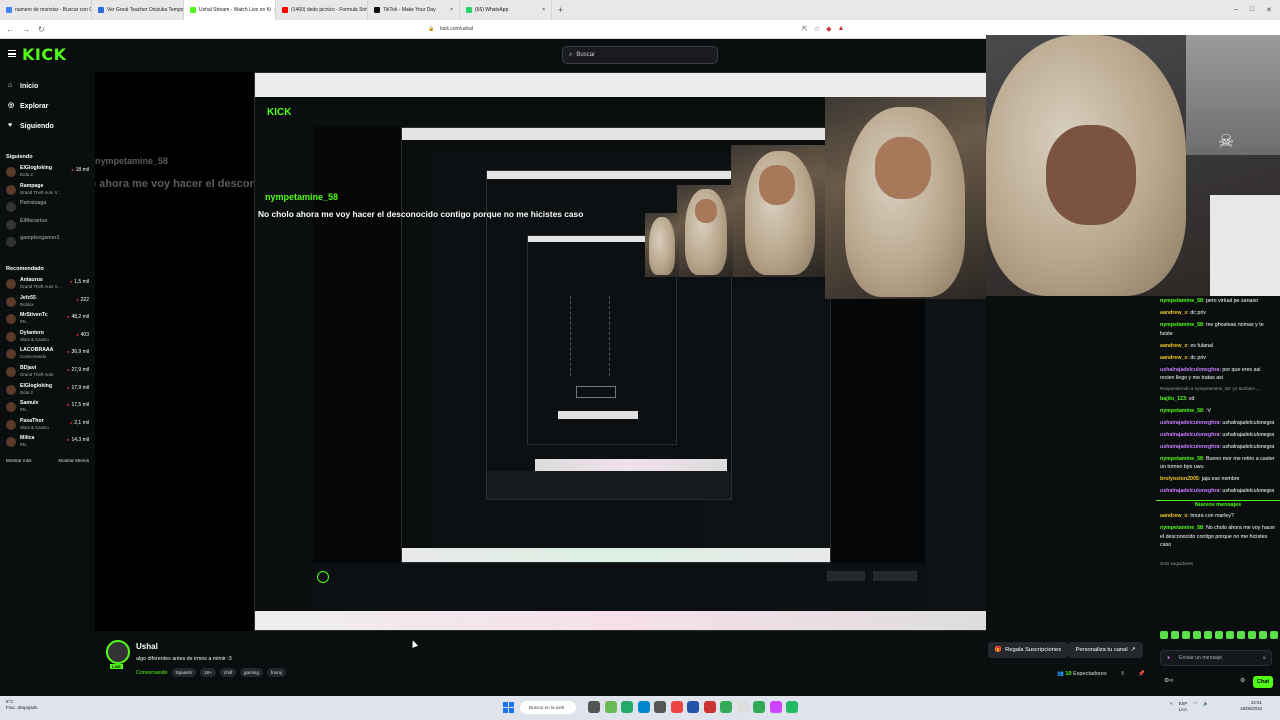  What do you see at coordinates (1141, 674) in the screenshot?
I see `pin-icon: 📌` at bounding box center [1141, 674].